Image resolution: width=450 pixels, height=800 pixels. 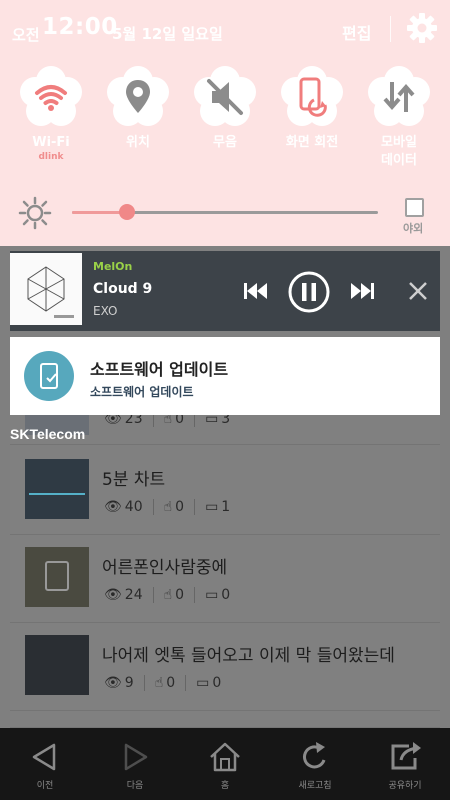 I want to click on share-icon, so click(x=406, y=756).